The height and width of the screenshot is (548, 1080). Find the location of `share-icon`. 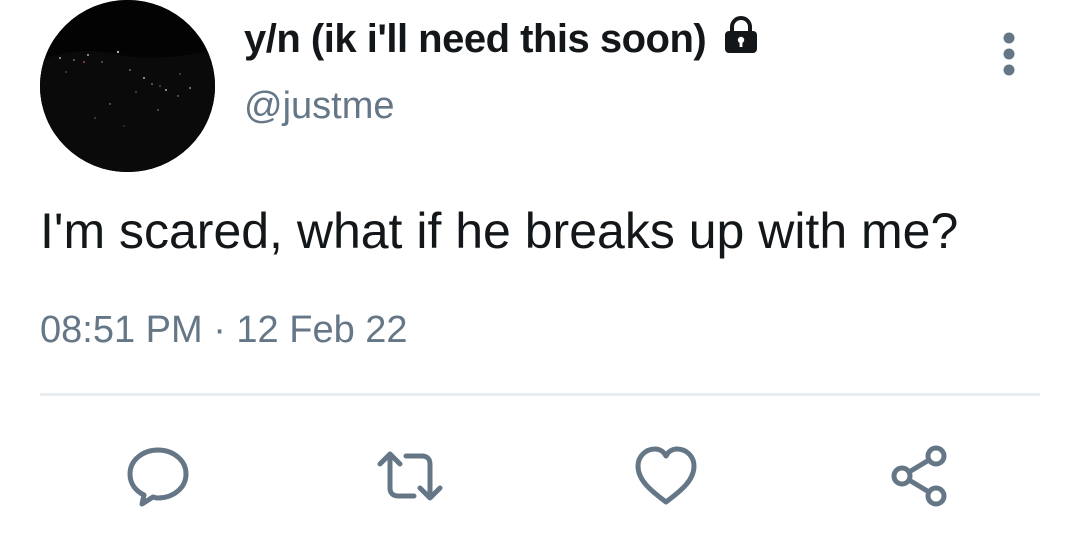

share-icon is located at coordinates (919, 476).